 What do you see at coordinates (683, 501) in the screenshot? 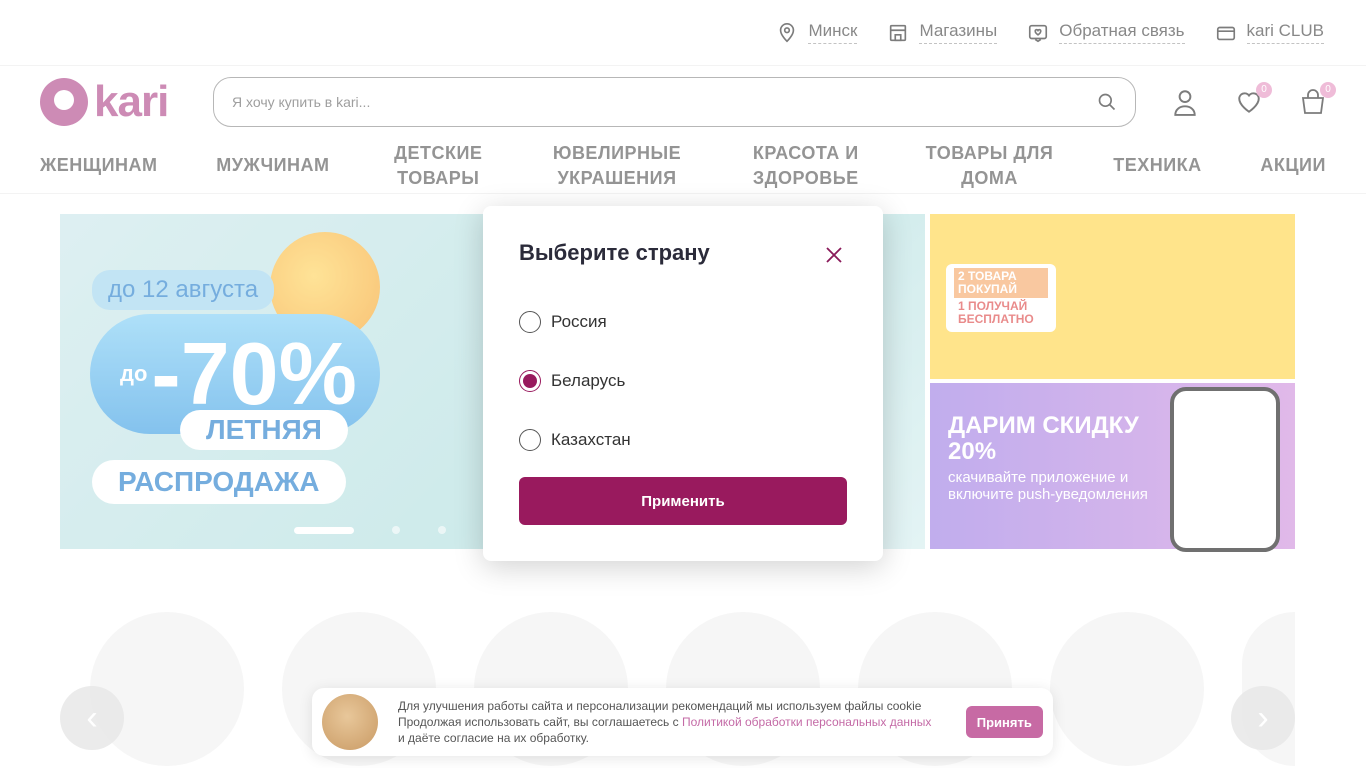
I see `apply-button: Применить` at bounding box center [683, 501].